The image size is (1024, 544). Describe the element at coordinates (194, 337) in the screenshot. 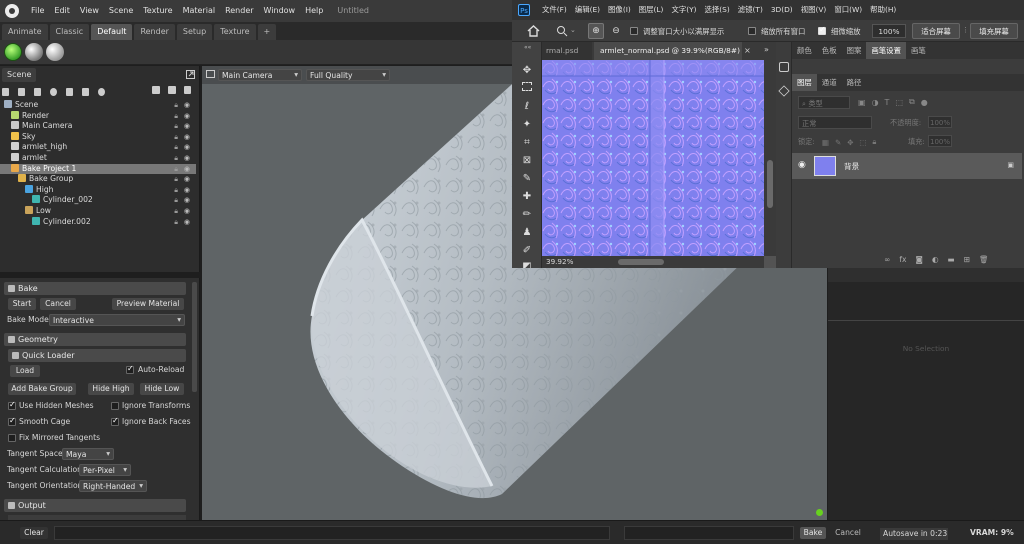

I see `properties-scrollbar` at that location.